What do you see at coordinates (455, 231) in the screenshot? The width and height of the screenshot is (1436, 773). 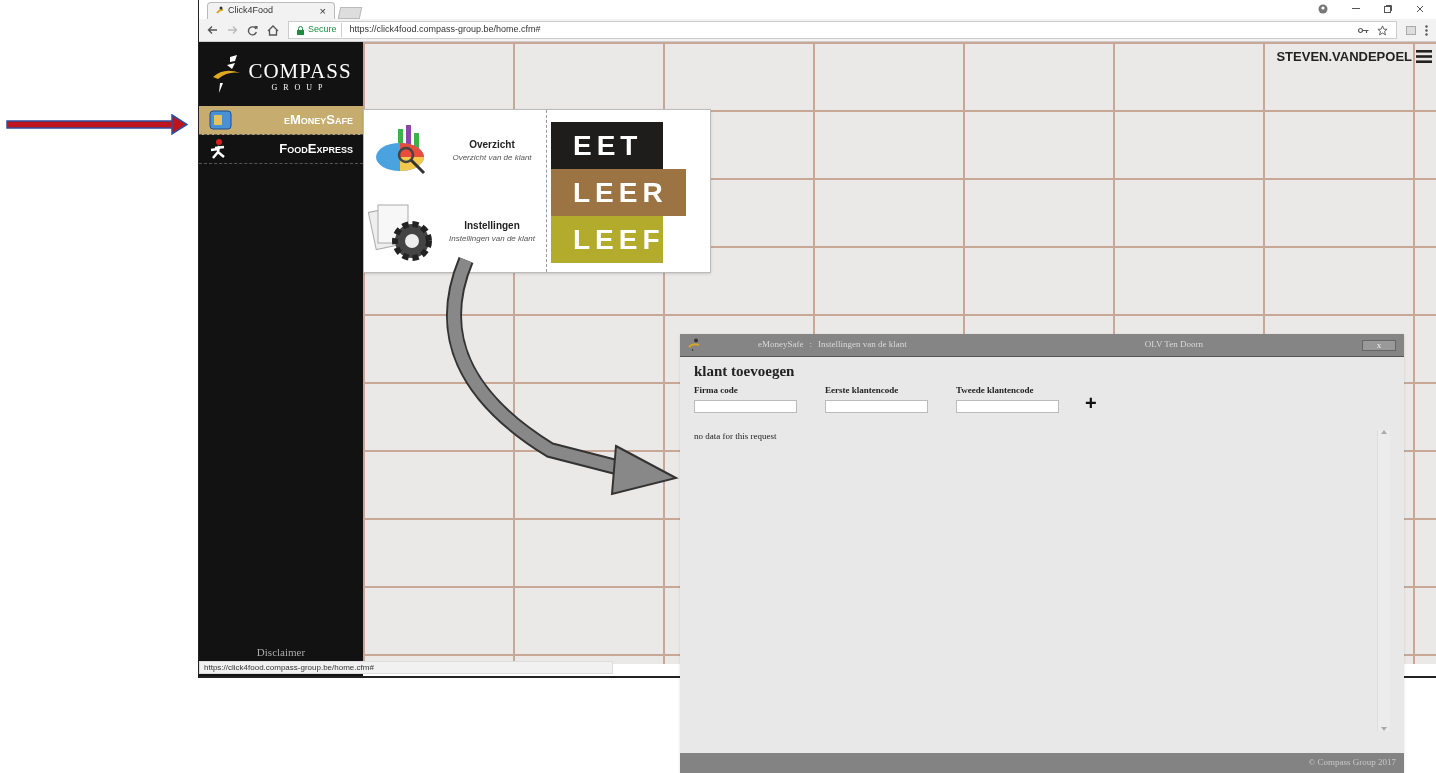 I see `menu-item: Instellingen Instellingen van de klant` at bounding box center [455, 231].